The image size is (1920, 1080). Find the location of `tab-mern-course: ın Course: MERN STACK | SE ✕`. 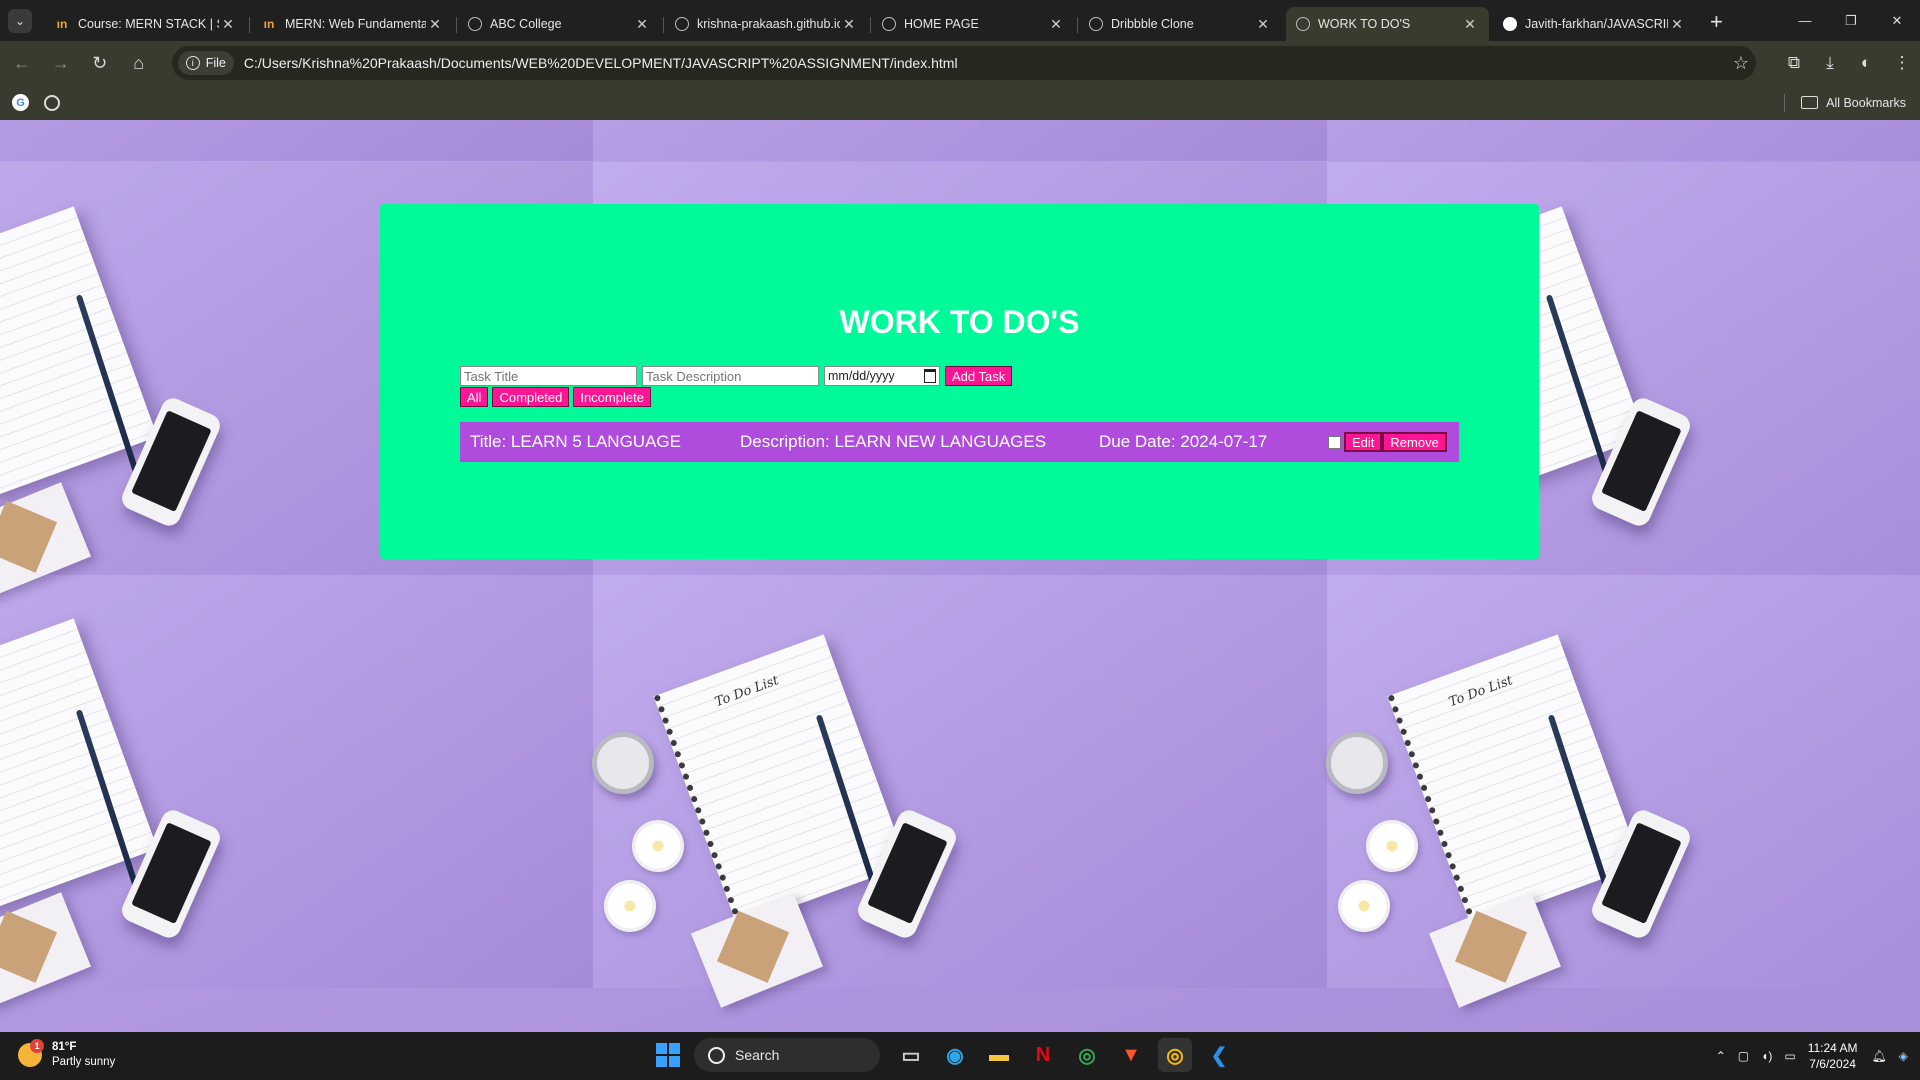

tab-mern-course: ın Course: MERN STACK | SE ✕ is located at coordinates (147, 24).